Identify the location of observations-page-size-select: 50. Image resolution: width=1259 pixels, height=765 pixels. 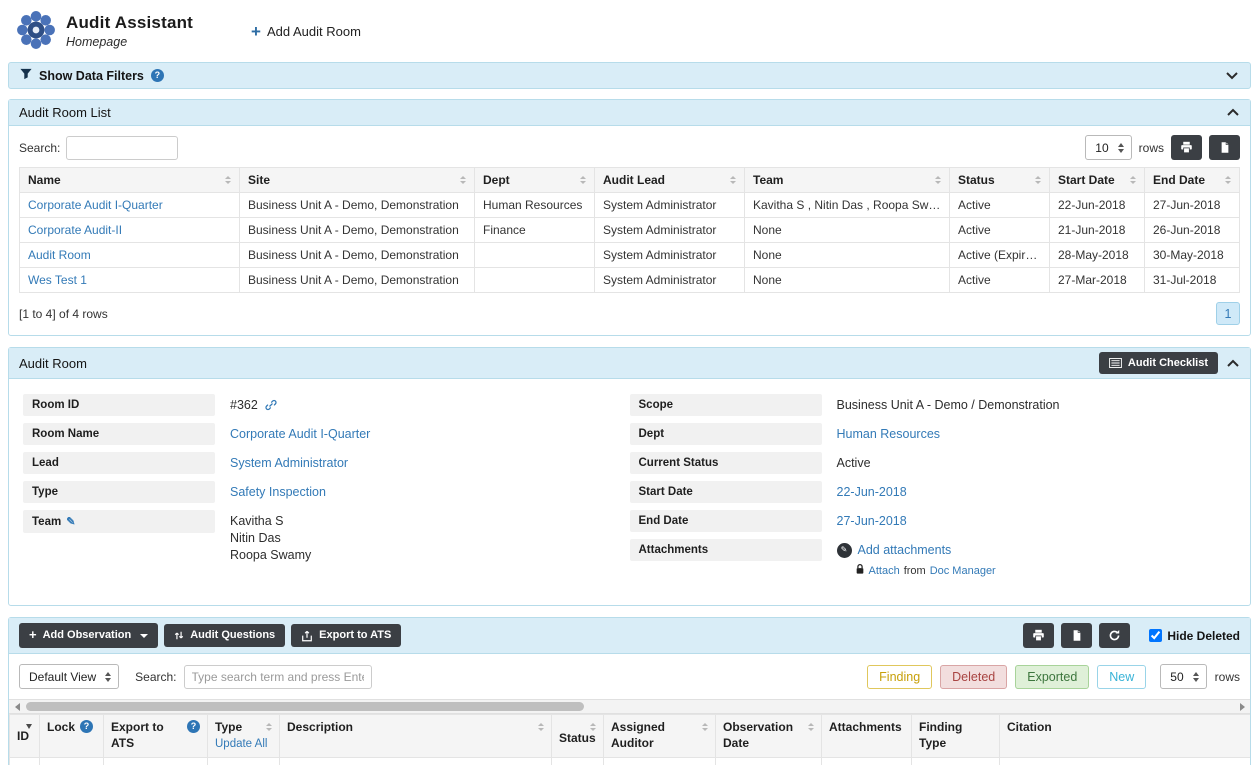
(1183, 677).